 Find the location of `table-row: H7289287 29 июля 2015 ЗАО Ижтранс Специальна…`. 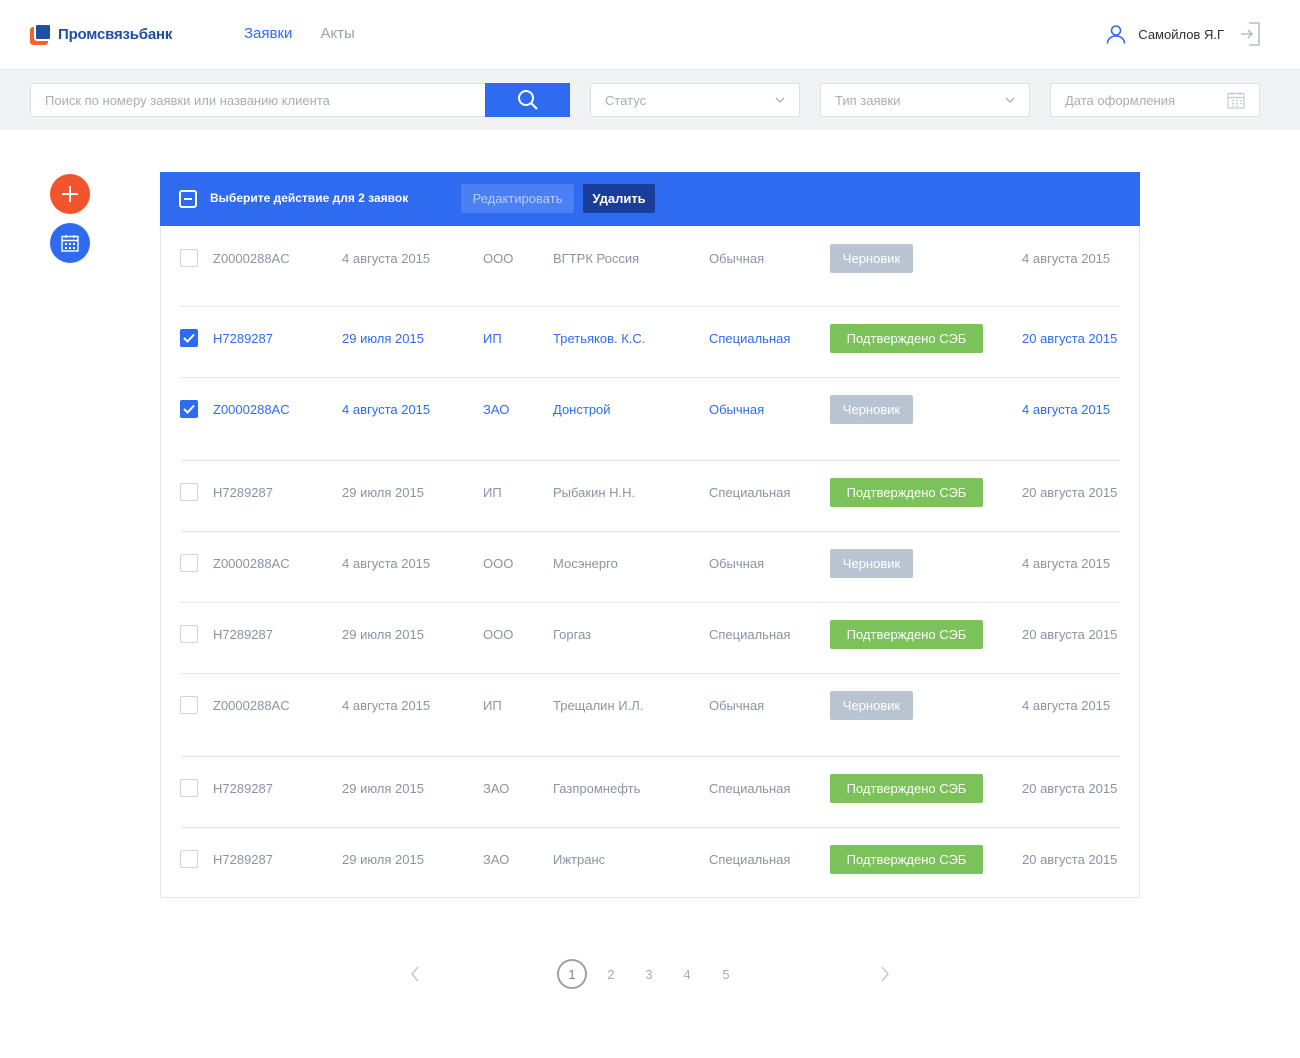

table-row: H7289287 29 июля 2015 ЗАО Ижтранс Специальна… is located at coordinates (650, 863).